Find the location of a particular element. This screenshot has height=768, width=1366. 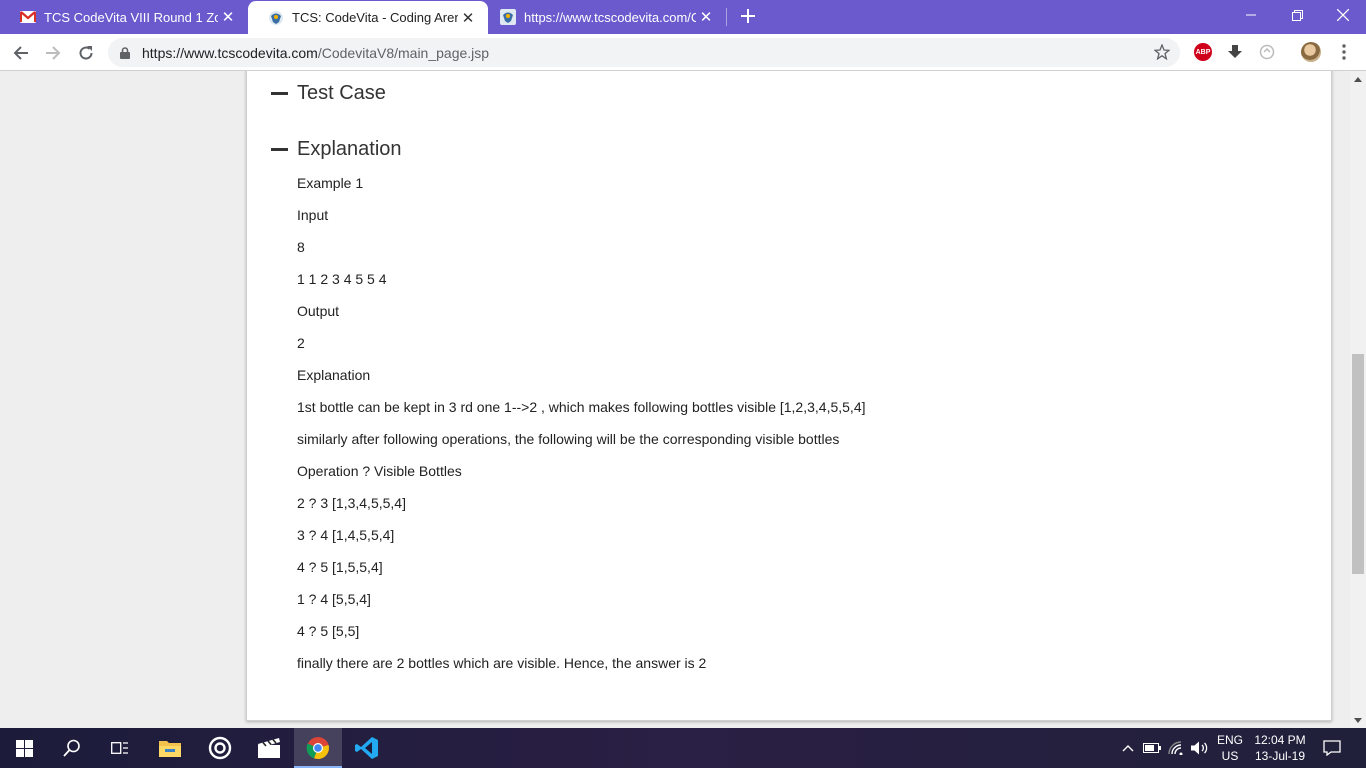

explanation-line: 8 is located at coordinates (301, 247).